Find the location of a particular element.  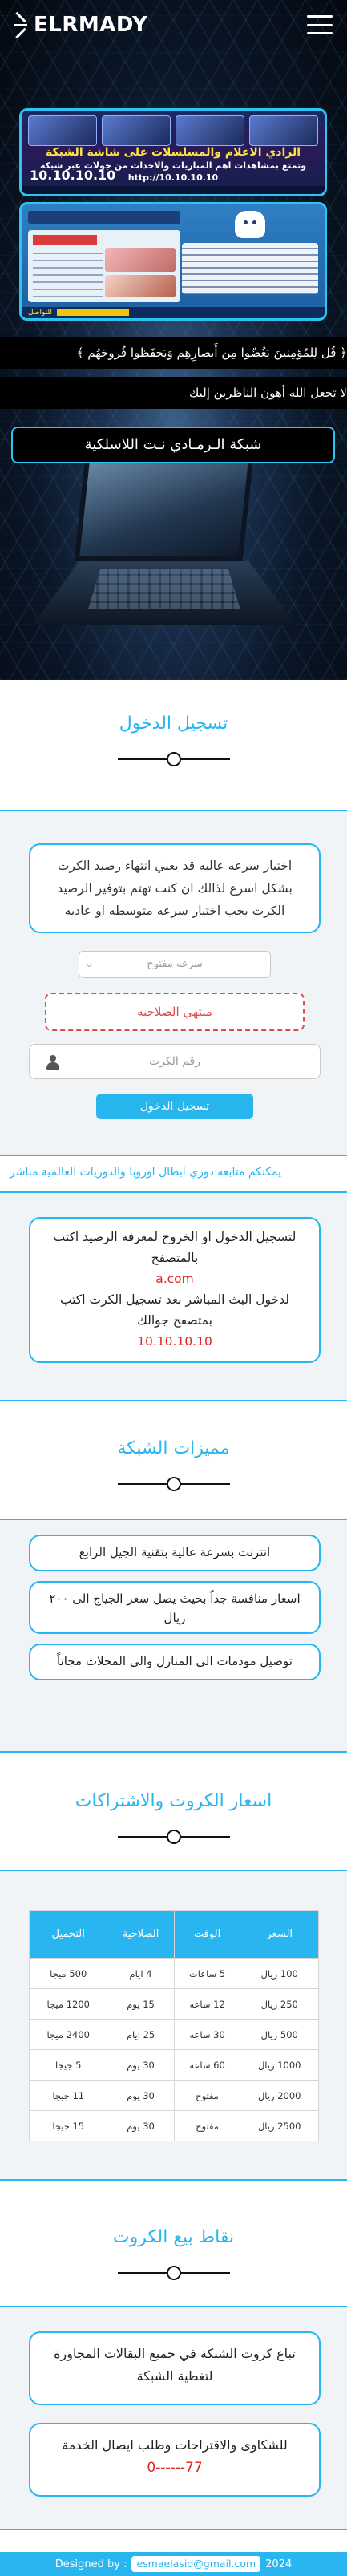

table-row: 2500 ريال مفتوح 30 يوم 15 جيجا is located at coordinates (173, 2125).